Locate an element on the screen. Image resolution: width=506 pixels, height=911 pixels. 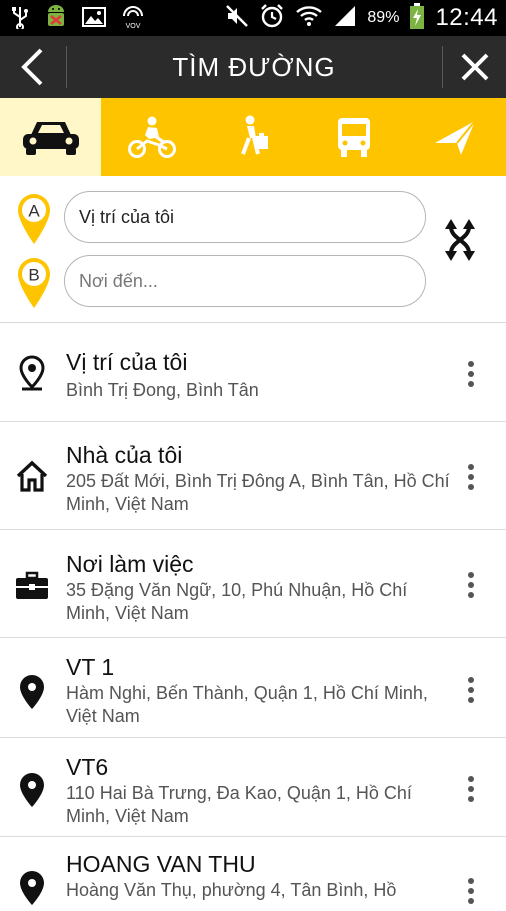
mode-walk-tab is located at coordinates (252, 137).